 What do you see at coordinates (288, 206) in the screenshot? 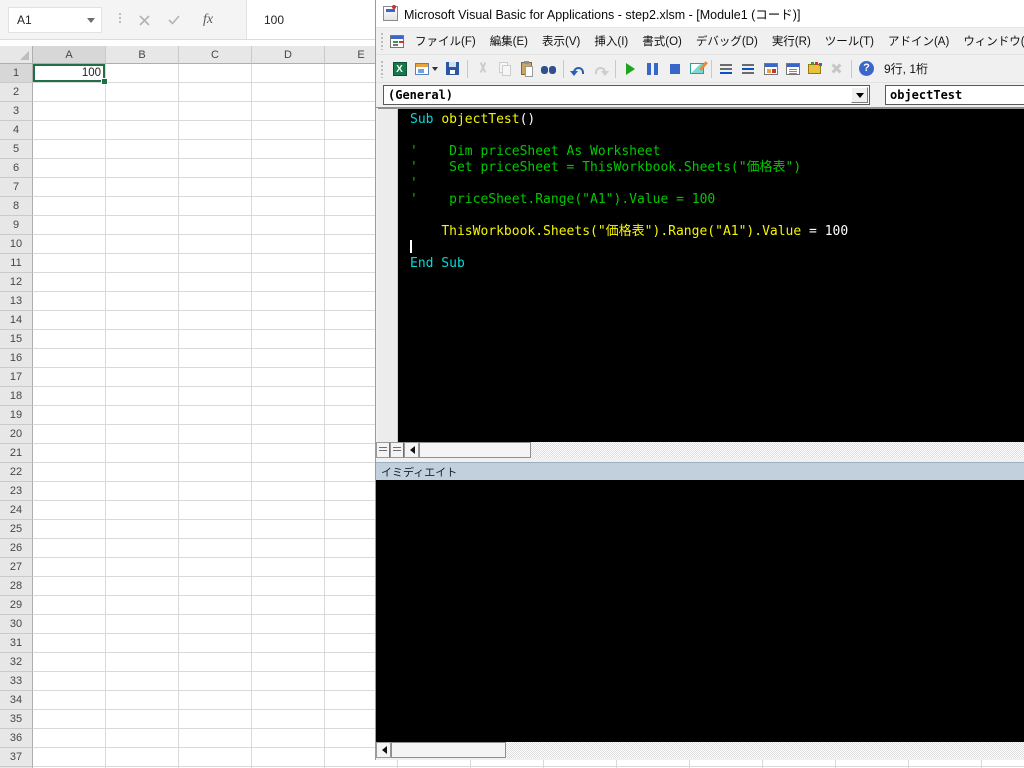
I see `cell-D8` at bounding box center [288, 206].